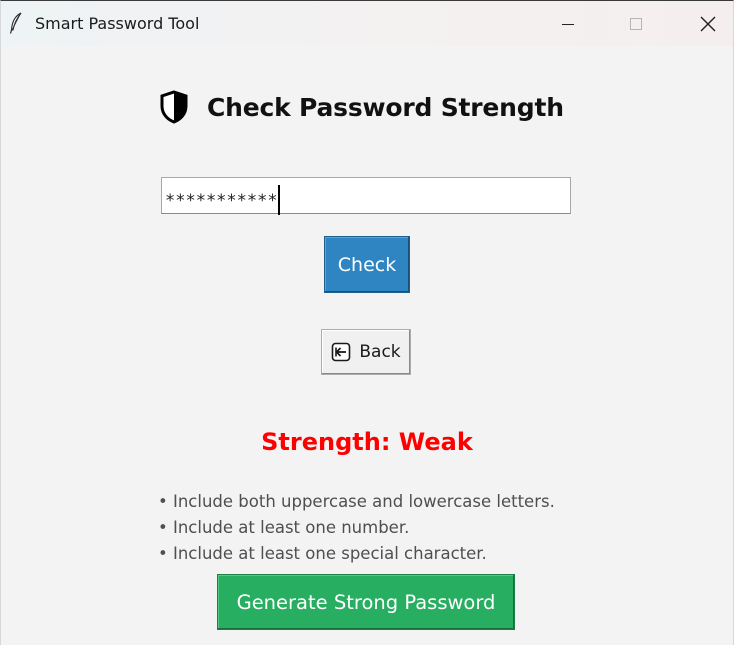 This screenshot has width=734, height=645. What do you see at coordinates (367, 264) in the screenshot?
I see `check-button: Check` at bounding box center [367, 264].